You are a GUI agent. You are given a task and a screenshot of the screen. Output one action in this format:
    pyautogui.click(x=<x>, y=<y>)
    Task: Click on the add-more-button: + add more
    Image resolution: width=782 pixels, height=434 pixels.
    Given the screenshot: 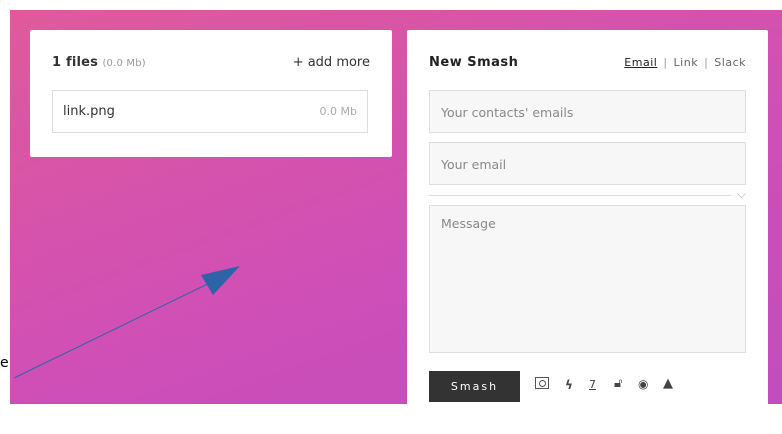 What is the action you would take?
    pyautogui.click(x=331, y=62)
    